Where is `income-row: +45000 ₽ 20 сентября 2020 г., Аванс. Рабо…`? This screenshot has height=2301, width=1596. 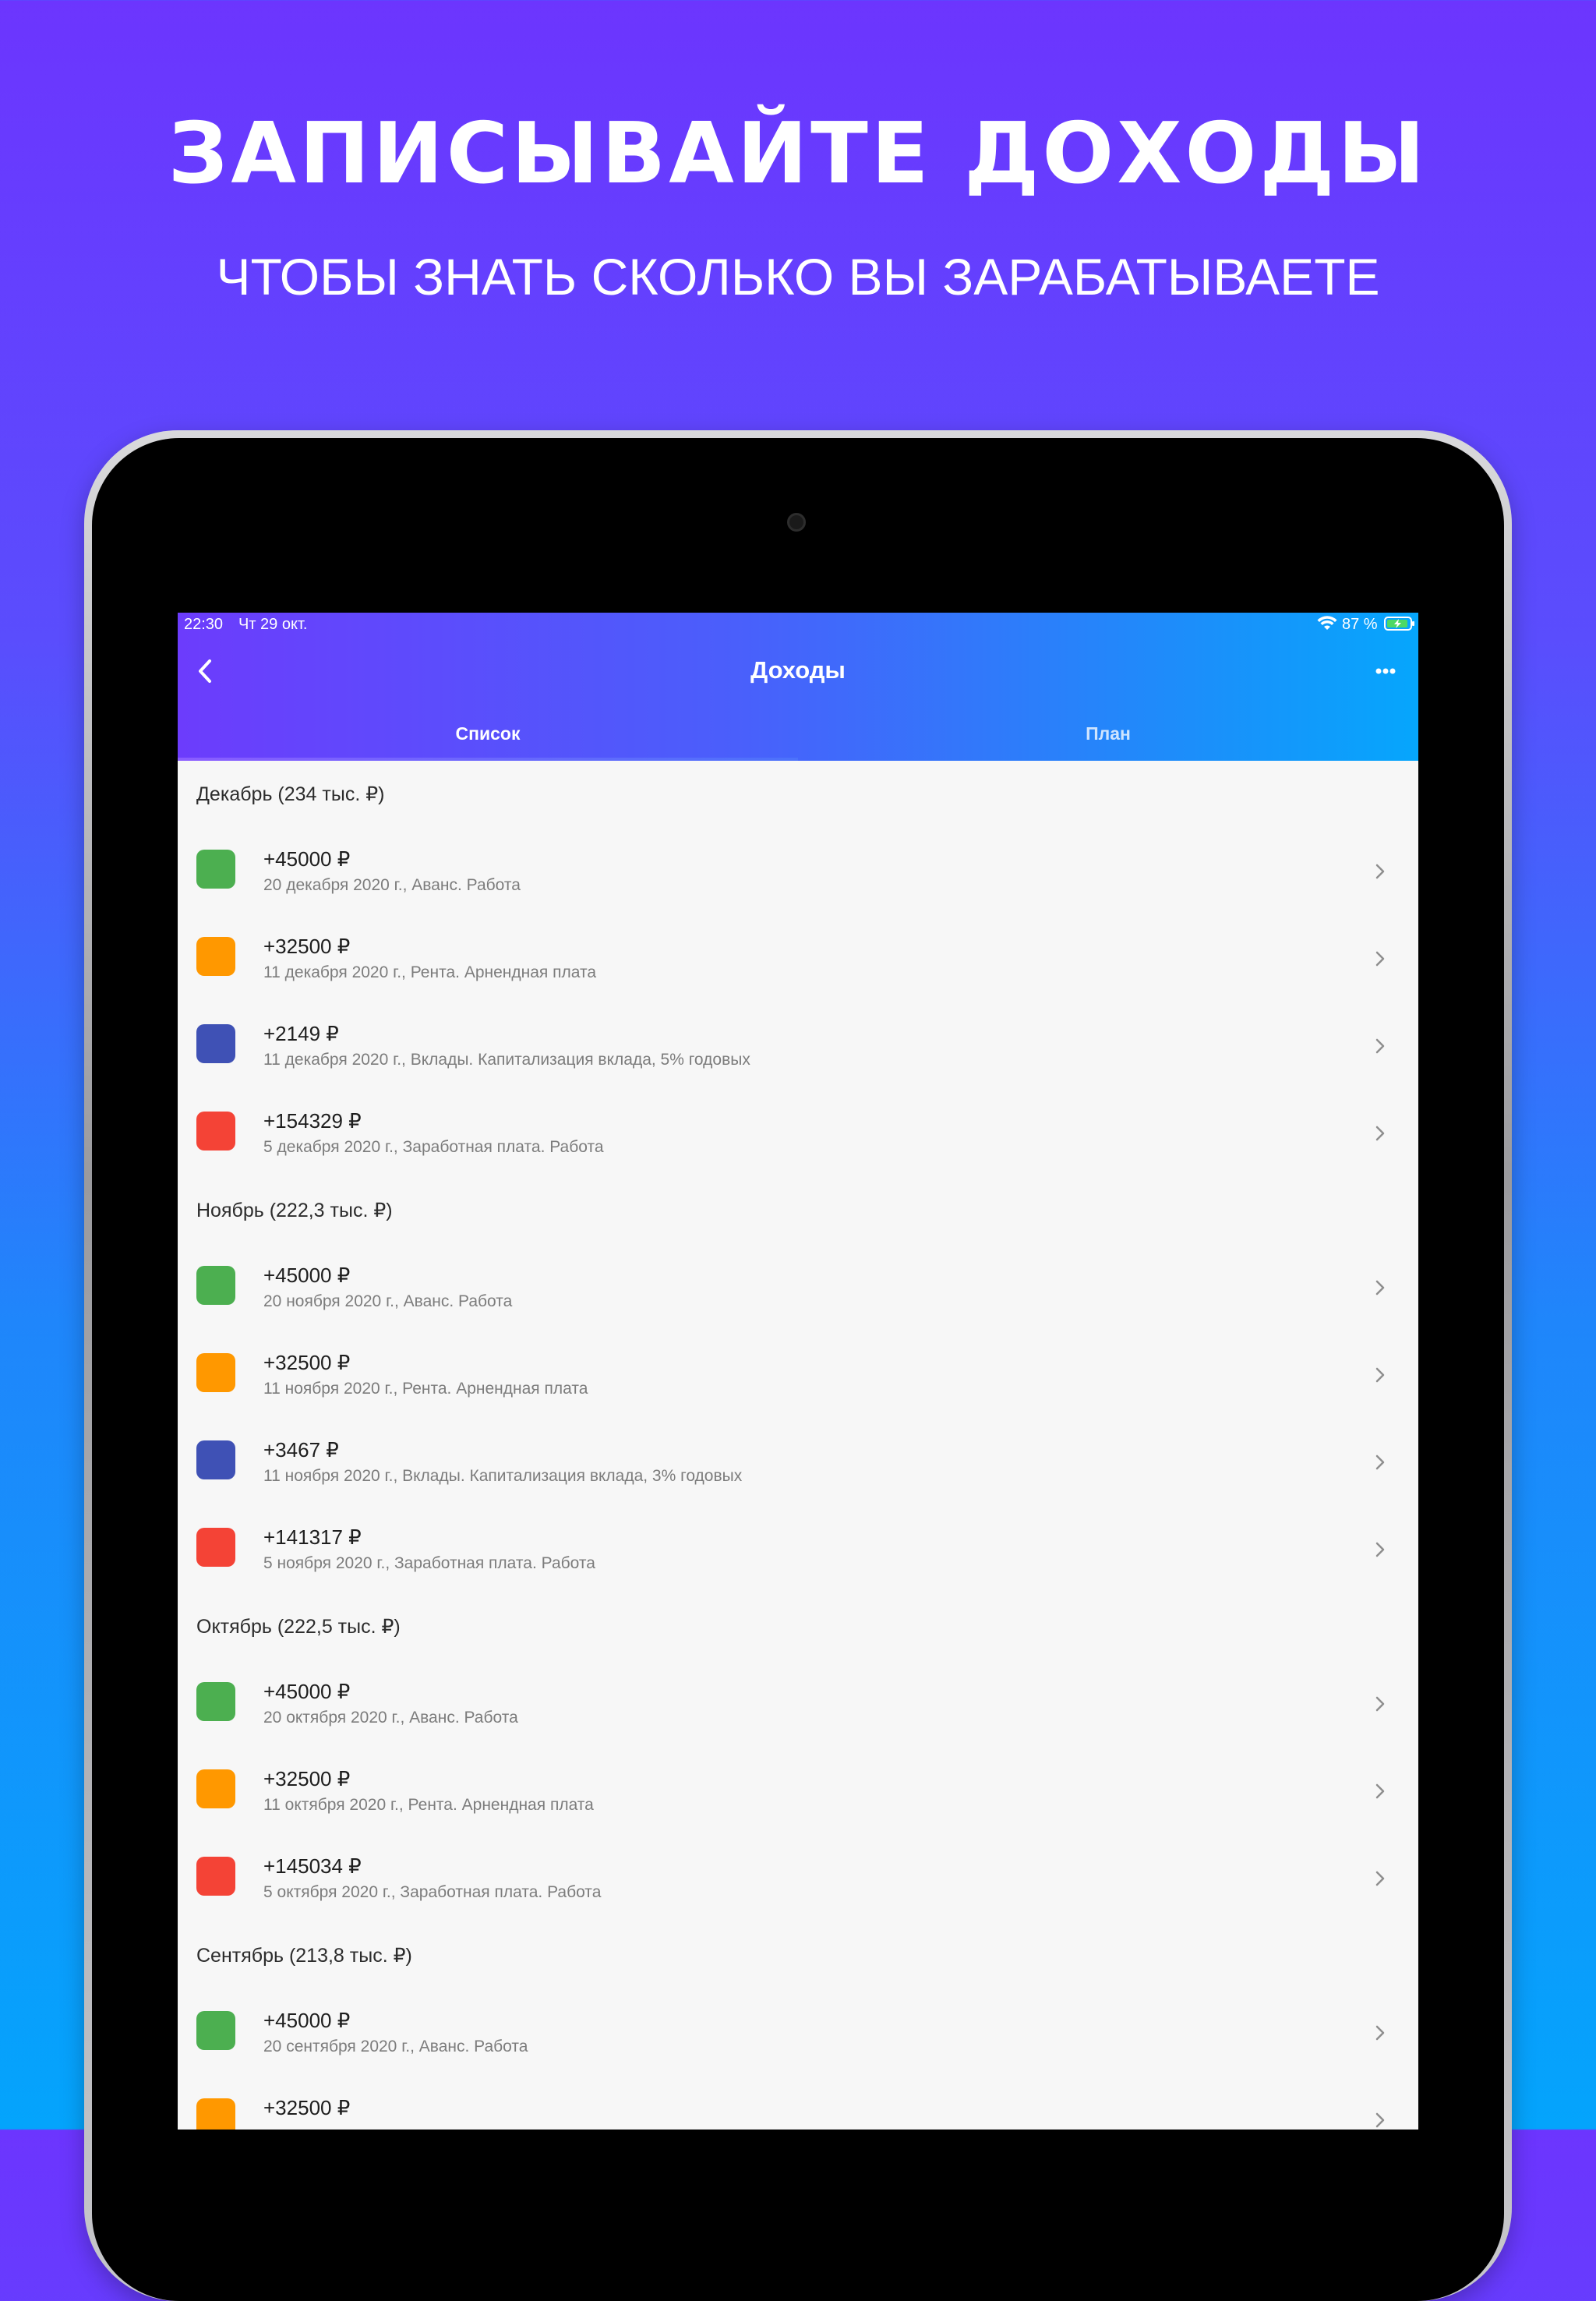
income-row: +45000 ₽ 20 сентября 2020 г., Аванс. Рабо… is located at coordinates (798, 2033).